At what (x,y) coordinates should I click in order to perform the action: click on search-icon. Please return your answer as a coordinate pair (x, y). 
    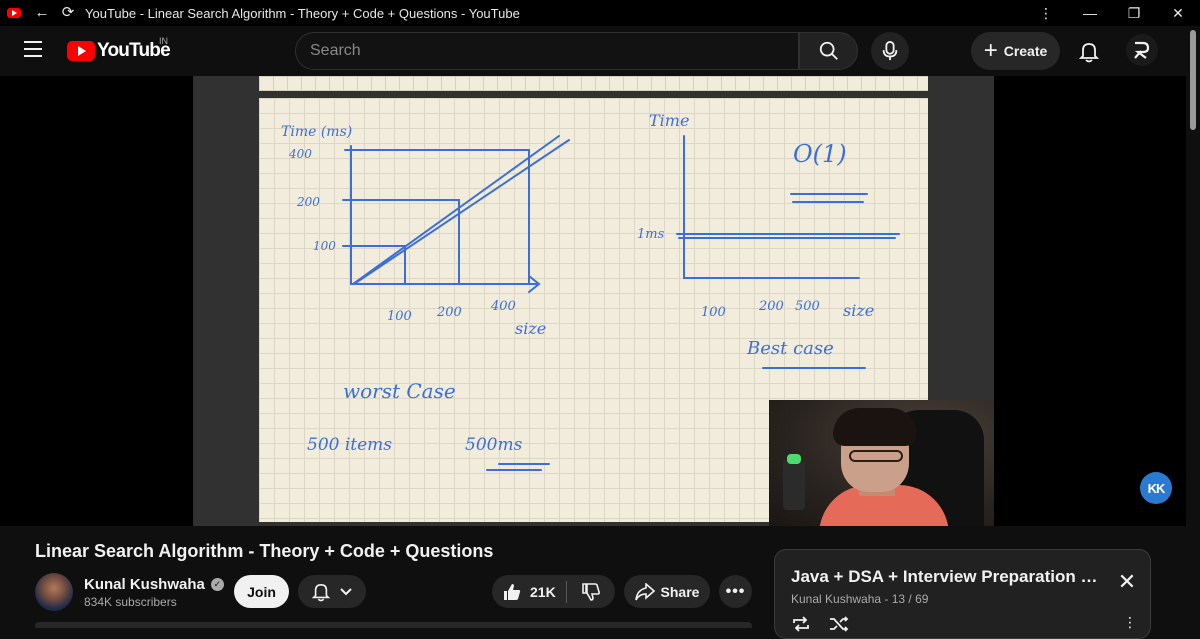
    Looking at the image, I should click on (828, 50).